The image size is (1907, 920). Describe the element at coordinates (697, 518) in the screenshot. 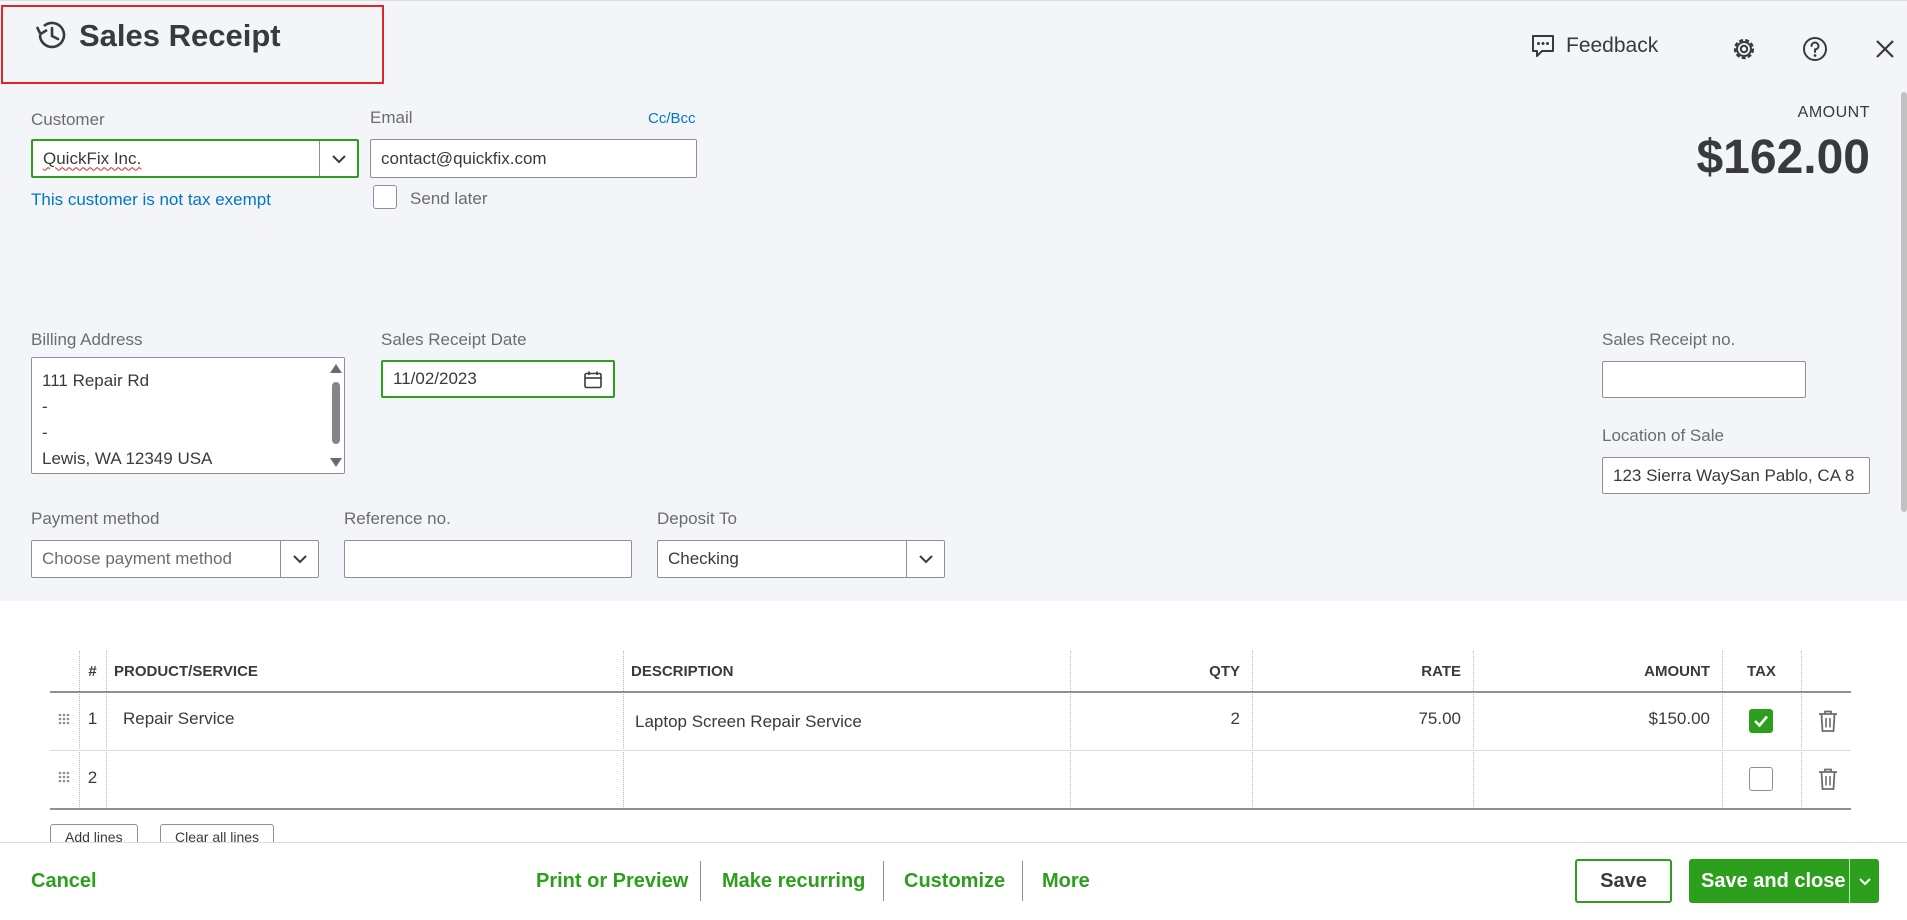

I see `deposit-to-label: Deposit To` at that location.